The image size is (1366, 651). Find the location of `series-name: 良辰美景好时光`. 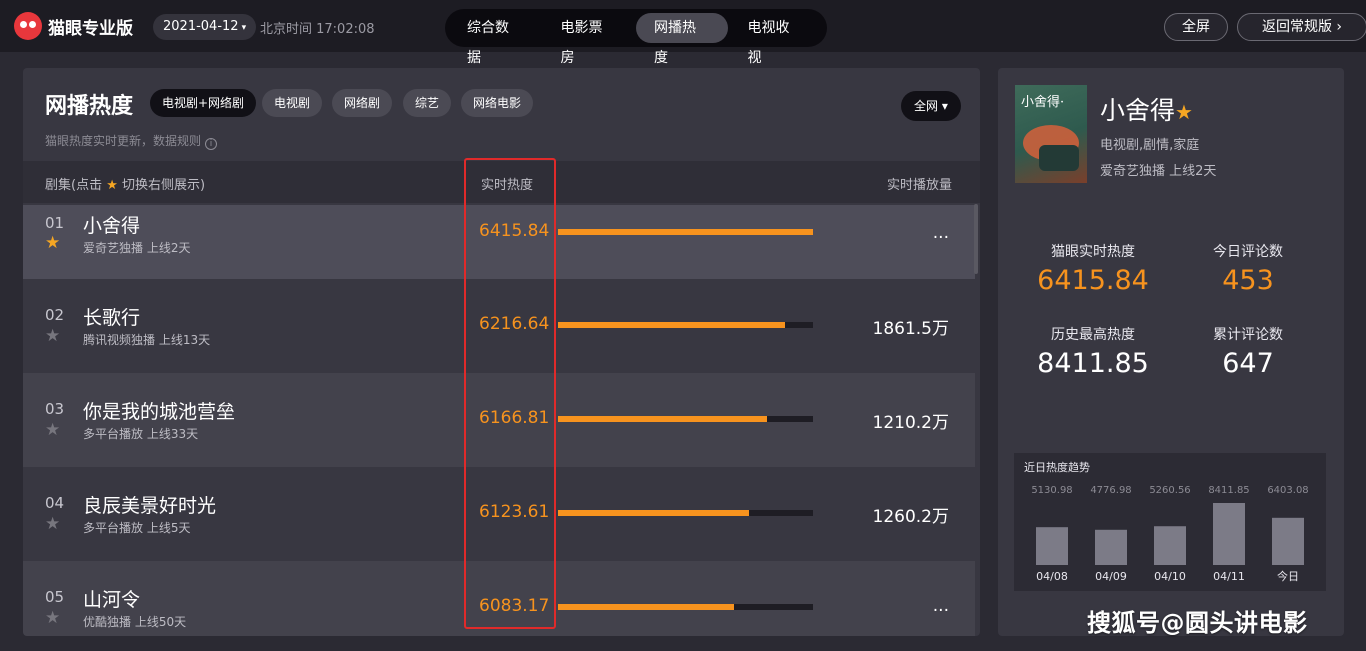

series-name: 良辰美景好时光 is located at coordinates (150, 506).